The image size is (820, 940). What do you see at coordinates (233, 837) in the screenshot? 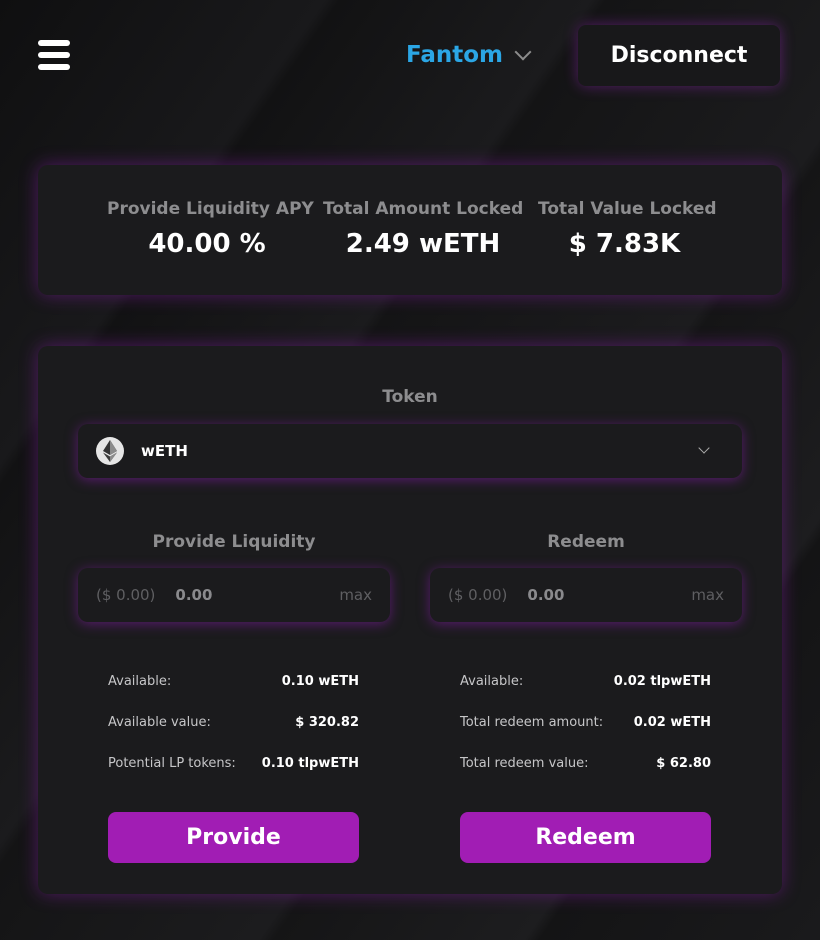
I see `provide-button: Provide` at bounding box center [233, 837].